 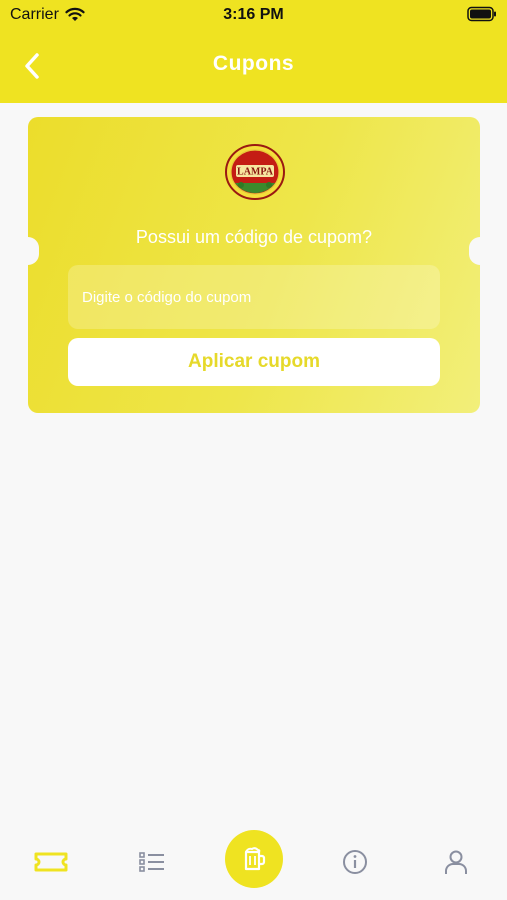 I want to click on list-icon, so click(x=151, y=862).